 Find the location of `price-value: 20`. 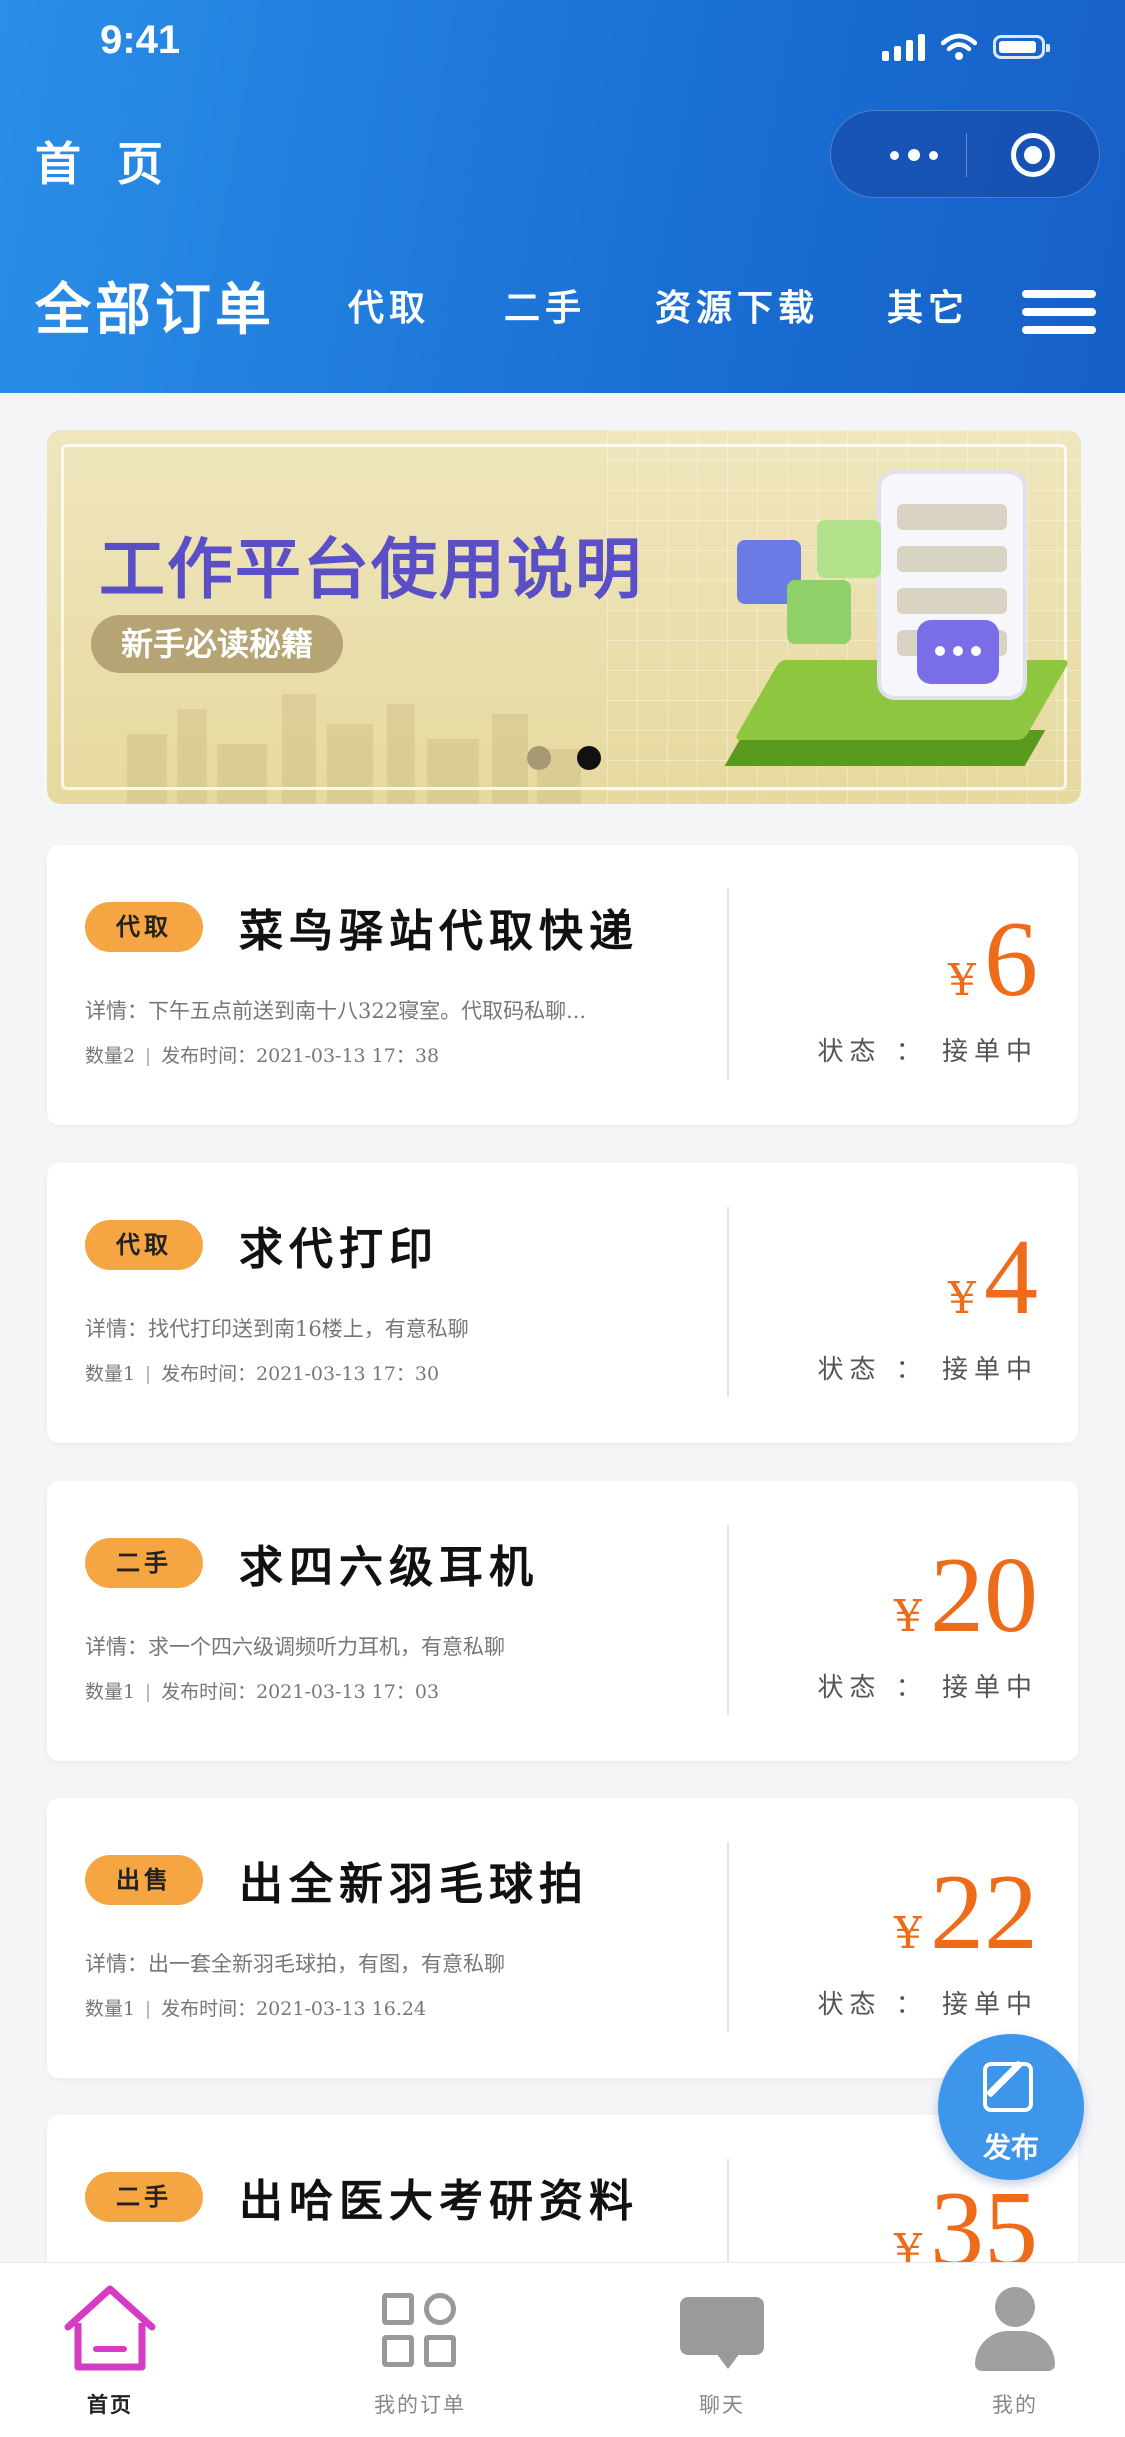

price-value: 20 is located at coordinates (984, 1595).